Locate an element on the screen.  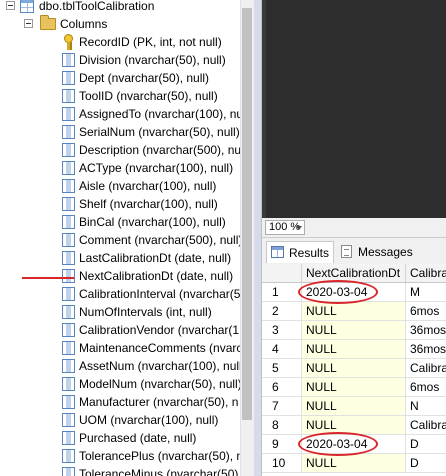
row-number: 9 is located at coordinates (282, 444).